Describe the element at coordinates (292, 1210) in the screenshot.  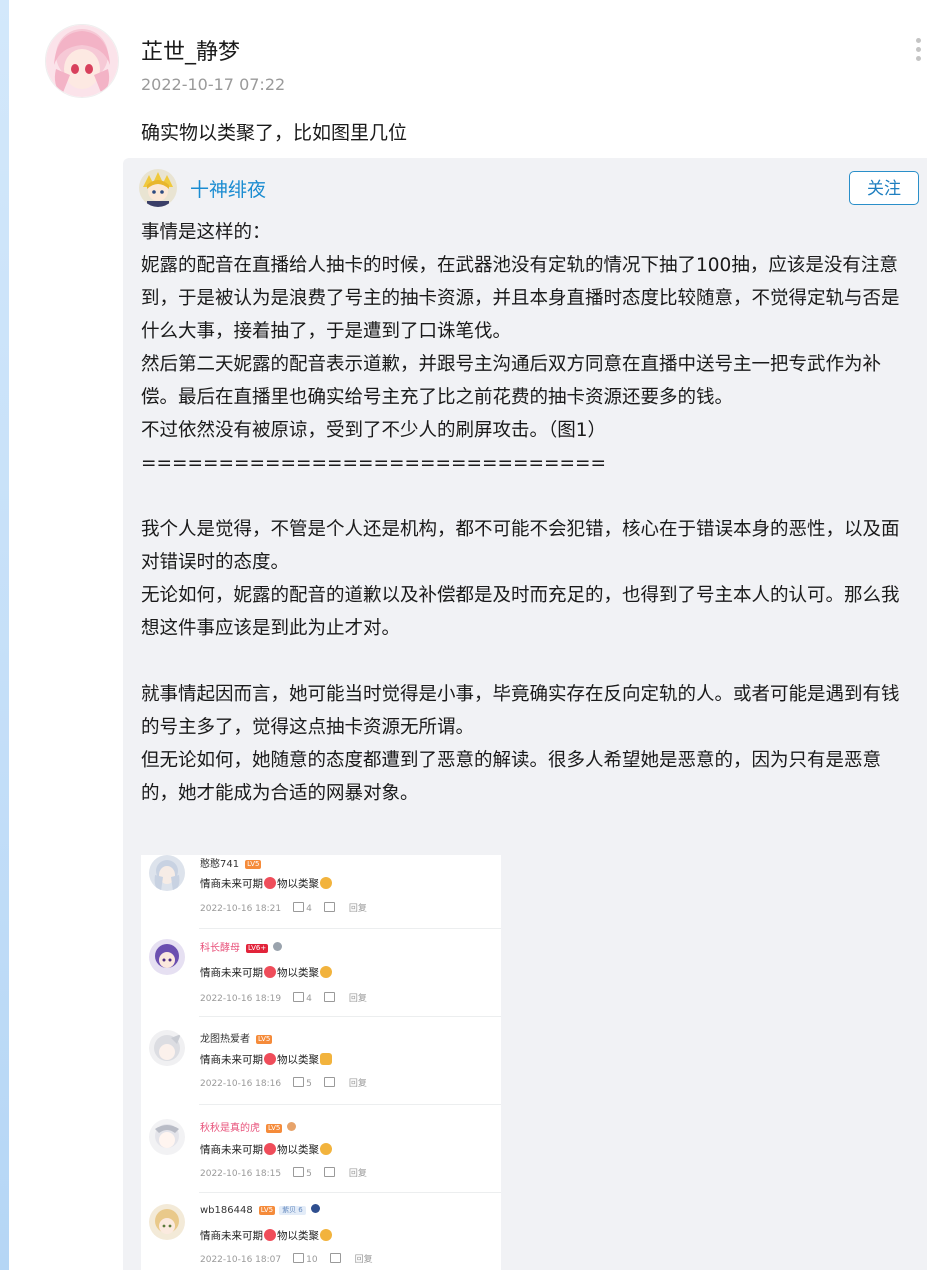
I see `fan-badge: 紫贝 6` at that location.